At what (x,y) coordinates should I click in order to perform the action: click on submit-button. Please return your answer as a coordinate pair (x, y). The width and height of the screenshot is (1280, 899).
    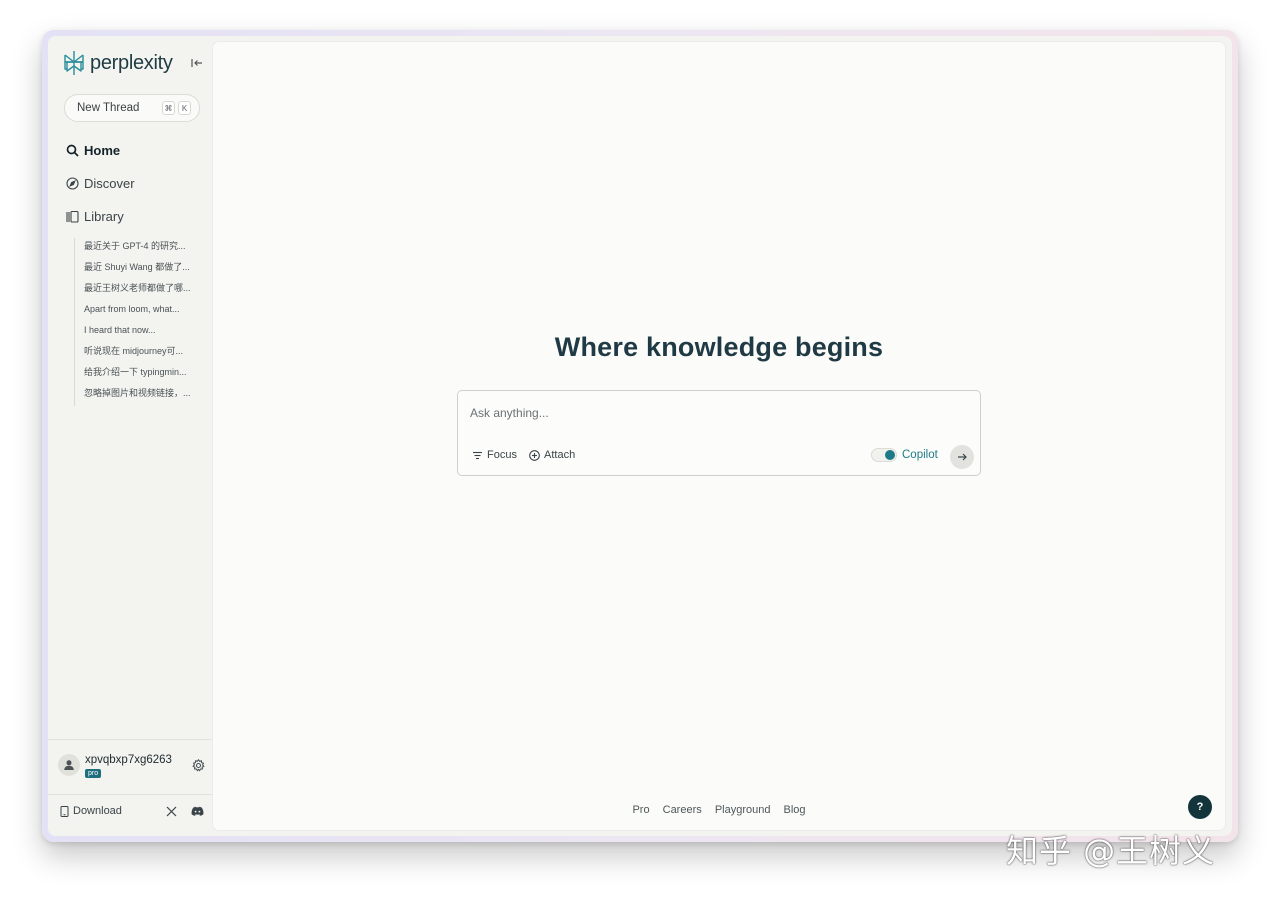
    Looking at the image, I should click on (962, 457).